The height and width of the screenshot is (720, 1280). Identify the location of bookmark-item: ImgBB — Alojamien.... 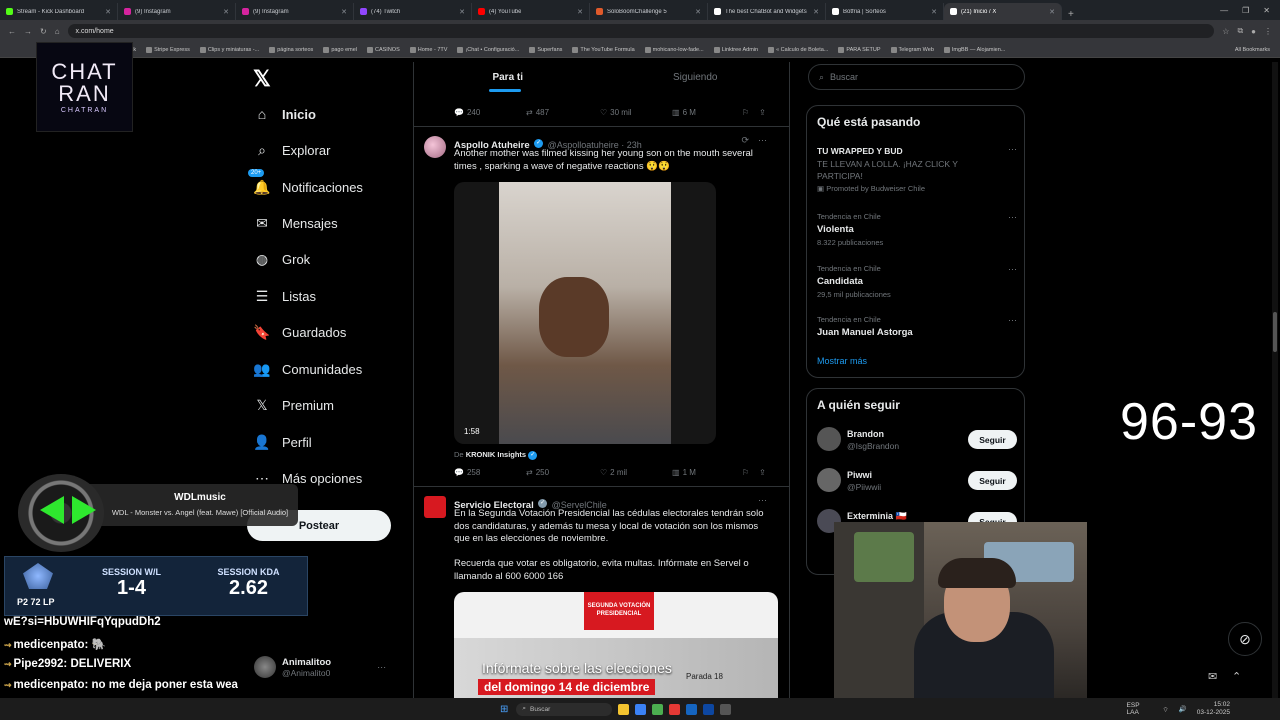
(974, 49).